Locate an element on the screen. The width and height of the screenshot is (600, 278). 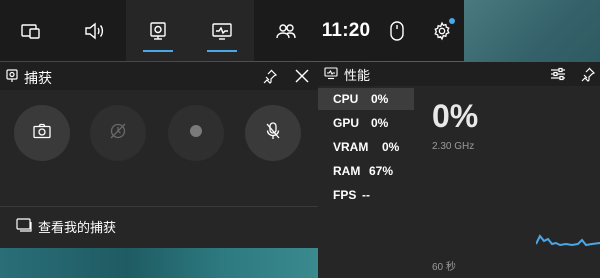
metric-vram: VRAM 0% is located at coordinates (366, 147).